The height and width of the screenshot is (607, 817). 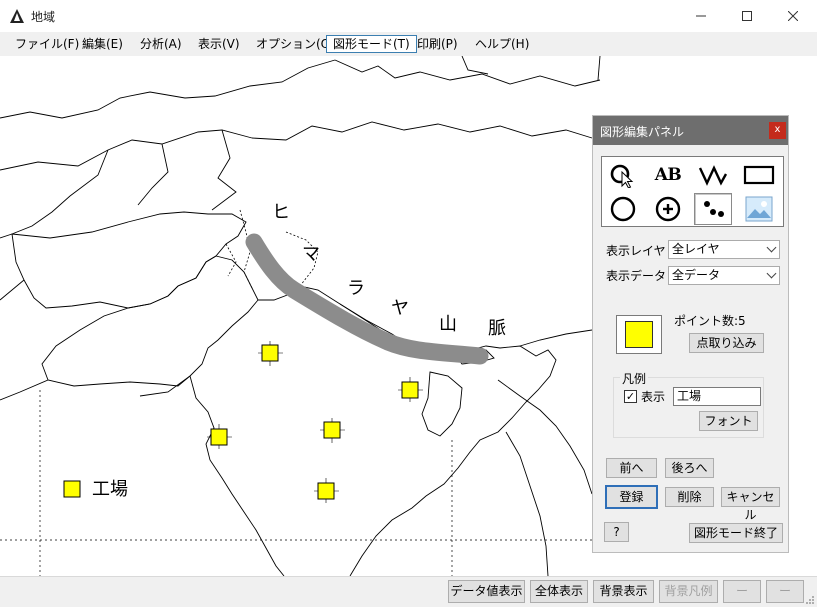 What do you see at coordinates (367, 299) in the screenshot?
I see `himalaya-line` at bounding box center [367, 299].